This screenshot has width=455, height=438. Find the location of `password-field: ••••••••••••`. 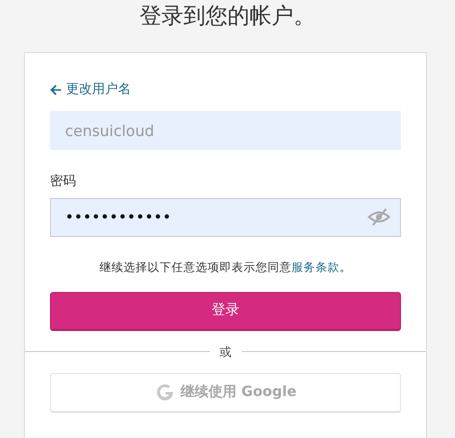

password-field: •••••••••••• is located at coordinates (225, 217).